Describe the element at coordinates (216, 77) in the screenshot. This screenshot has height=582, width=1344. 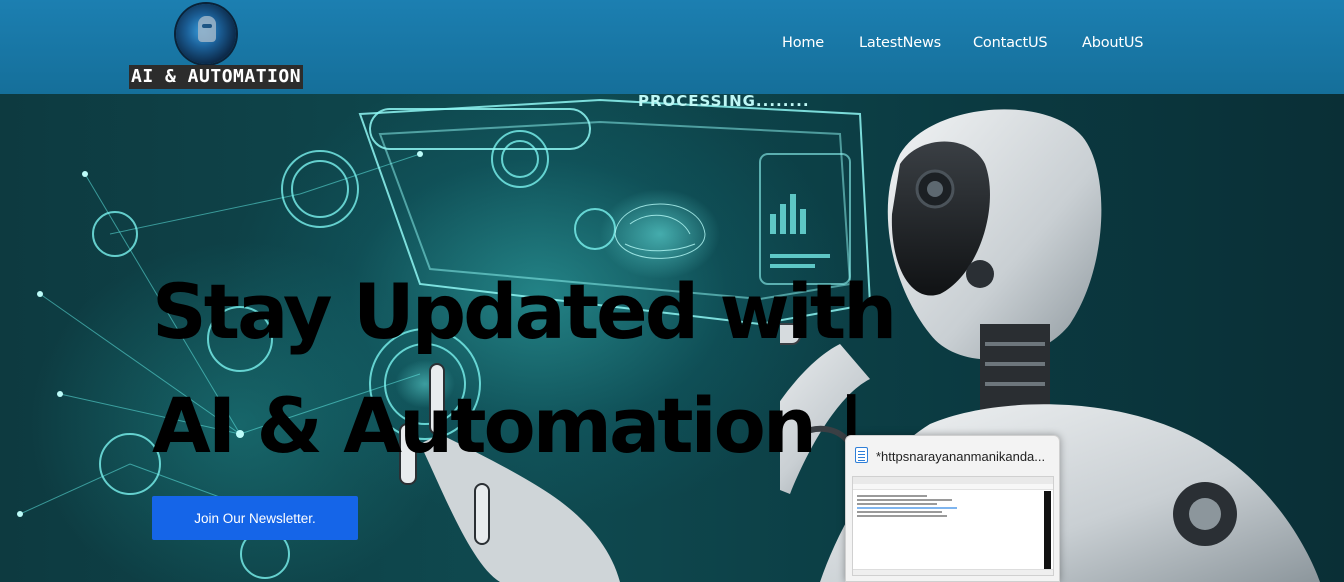
I see `brand-name: AI & AUTOMATION` at that location.